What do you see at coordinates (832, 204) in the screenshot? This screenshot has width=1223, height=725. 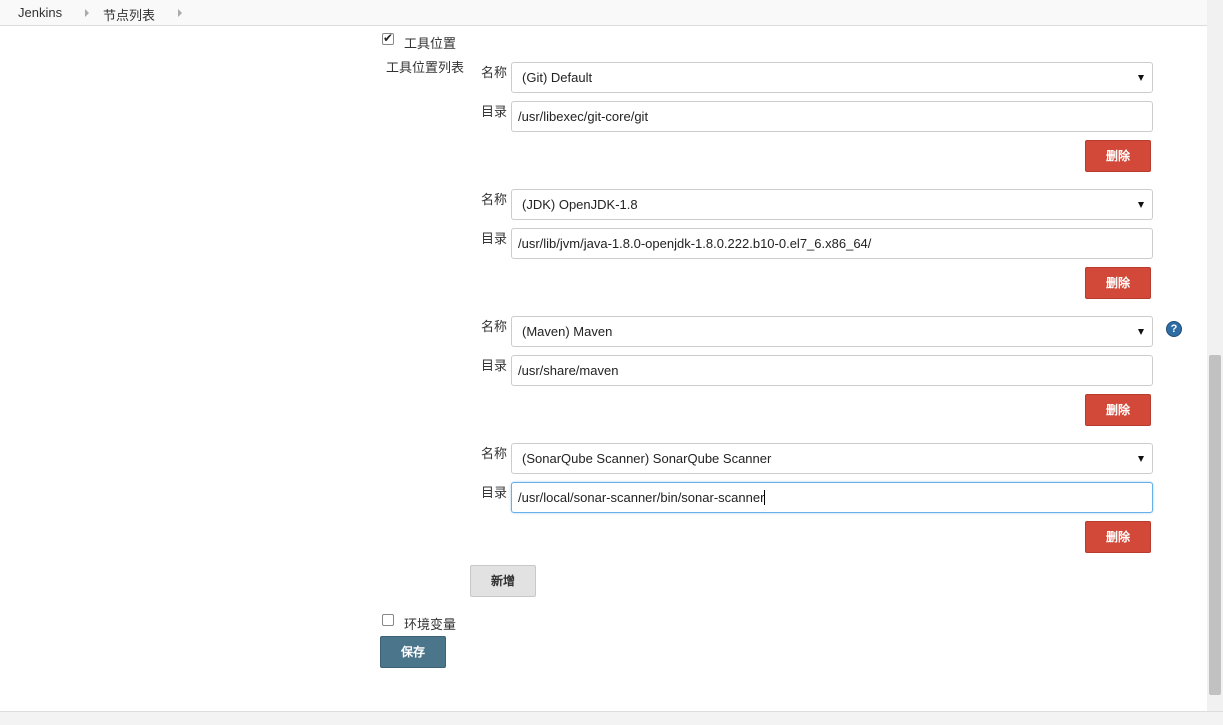 I see `tool-name-select: (JDK) OpenJDK-1.8` at bounding box center [832, 204].